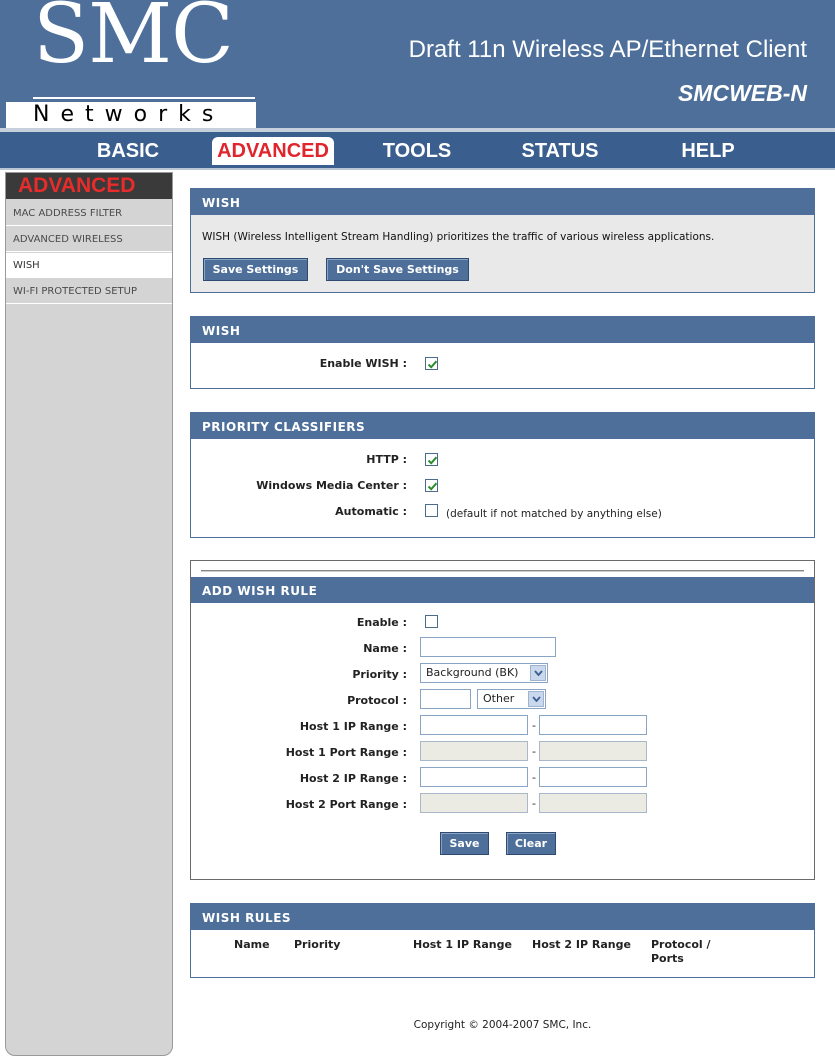  I want to click on protocol-label: Protocol :, so click(377, 700).